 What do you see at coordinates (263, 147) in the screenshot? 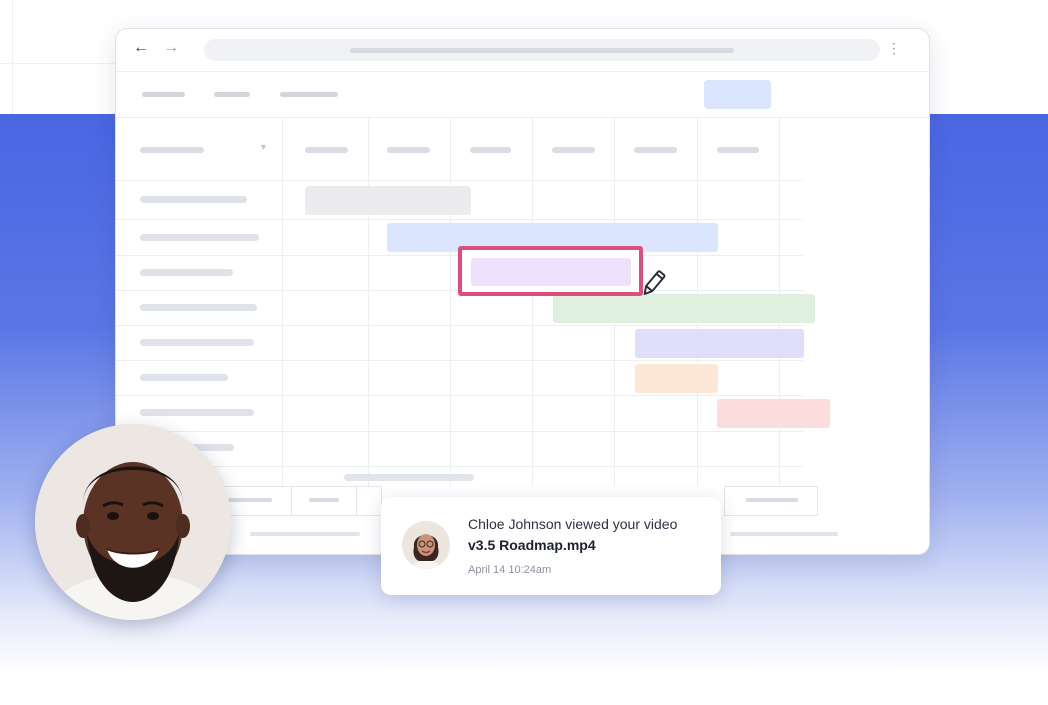
I see `chevron-down-icon: ▼` at bounding box center [263, 147].